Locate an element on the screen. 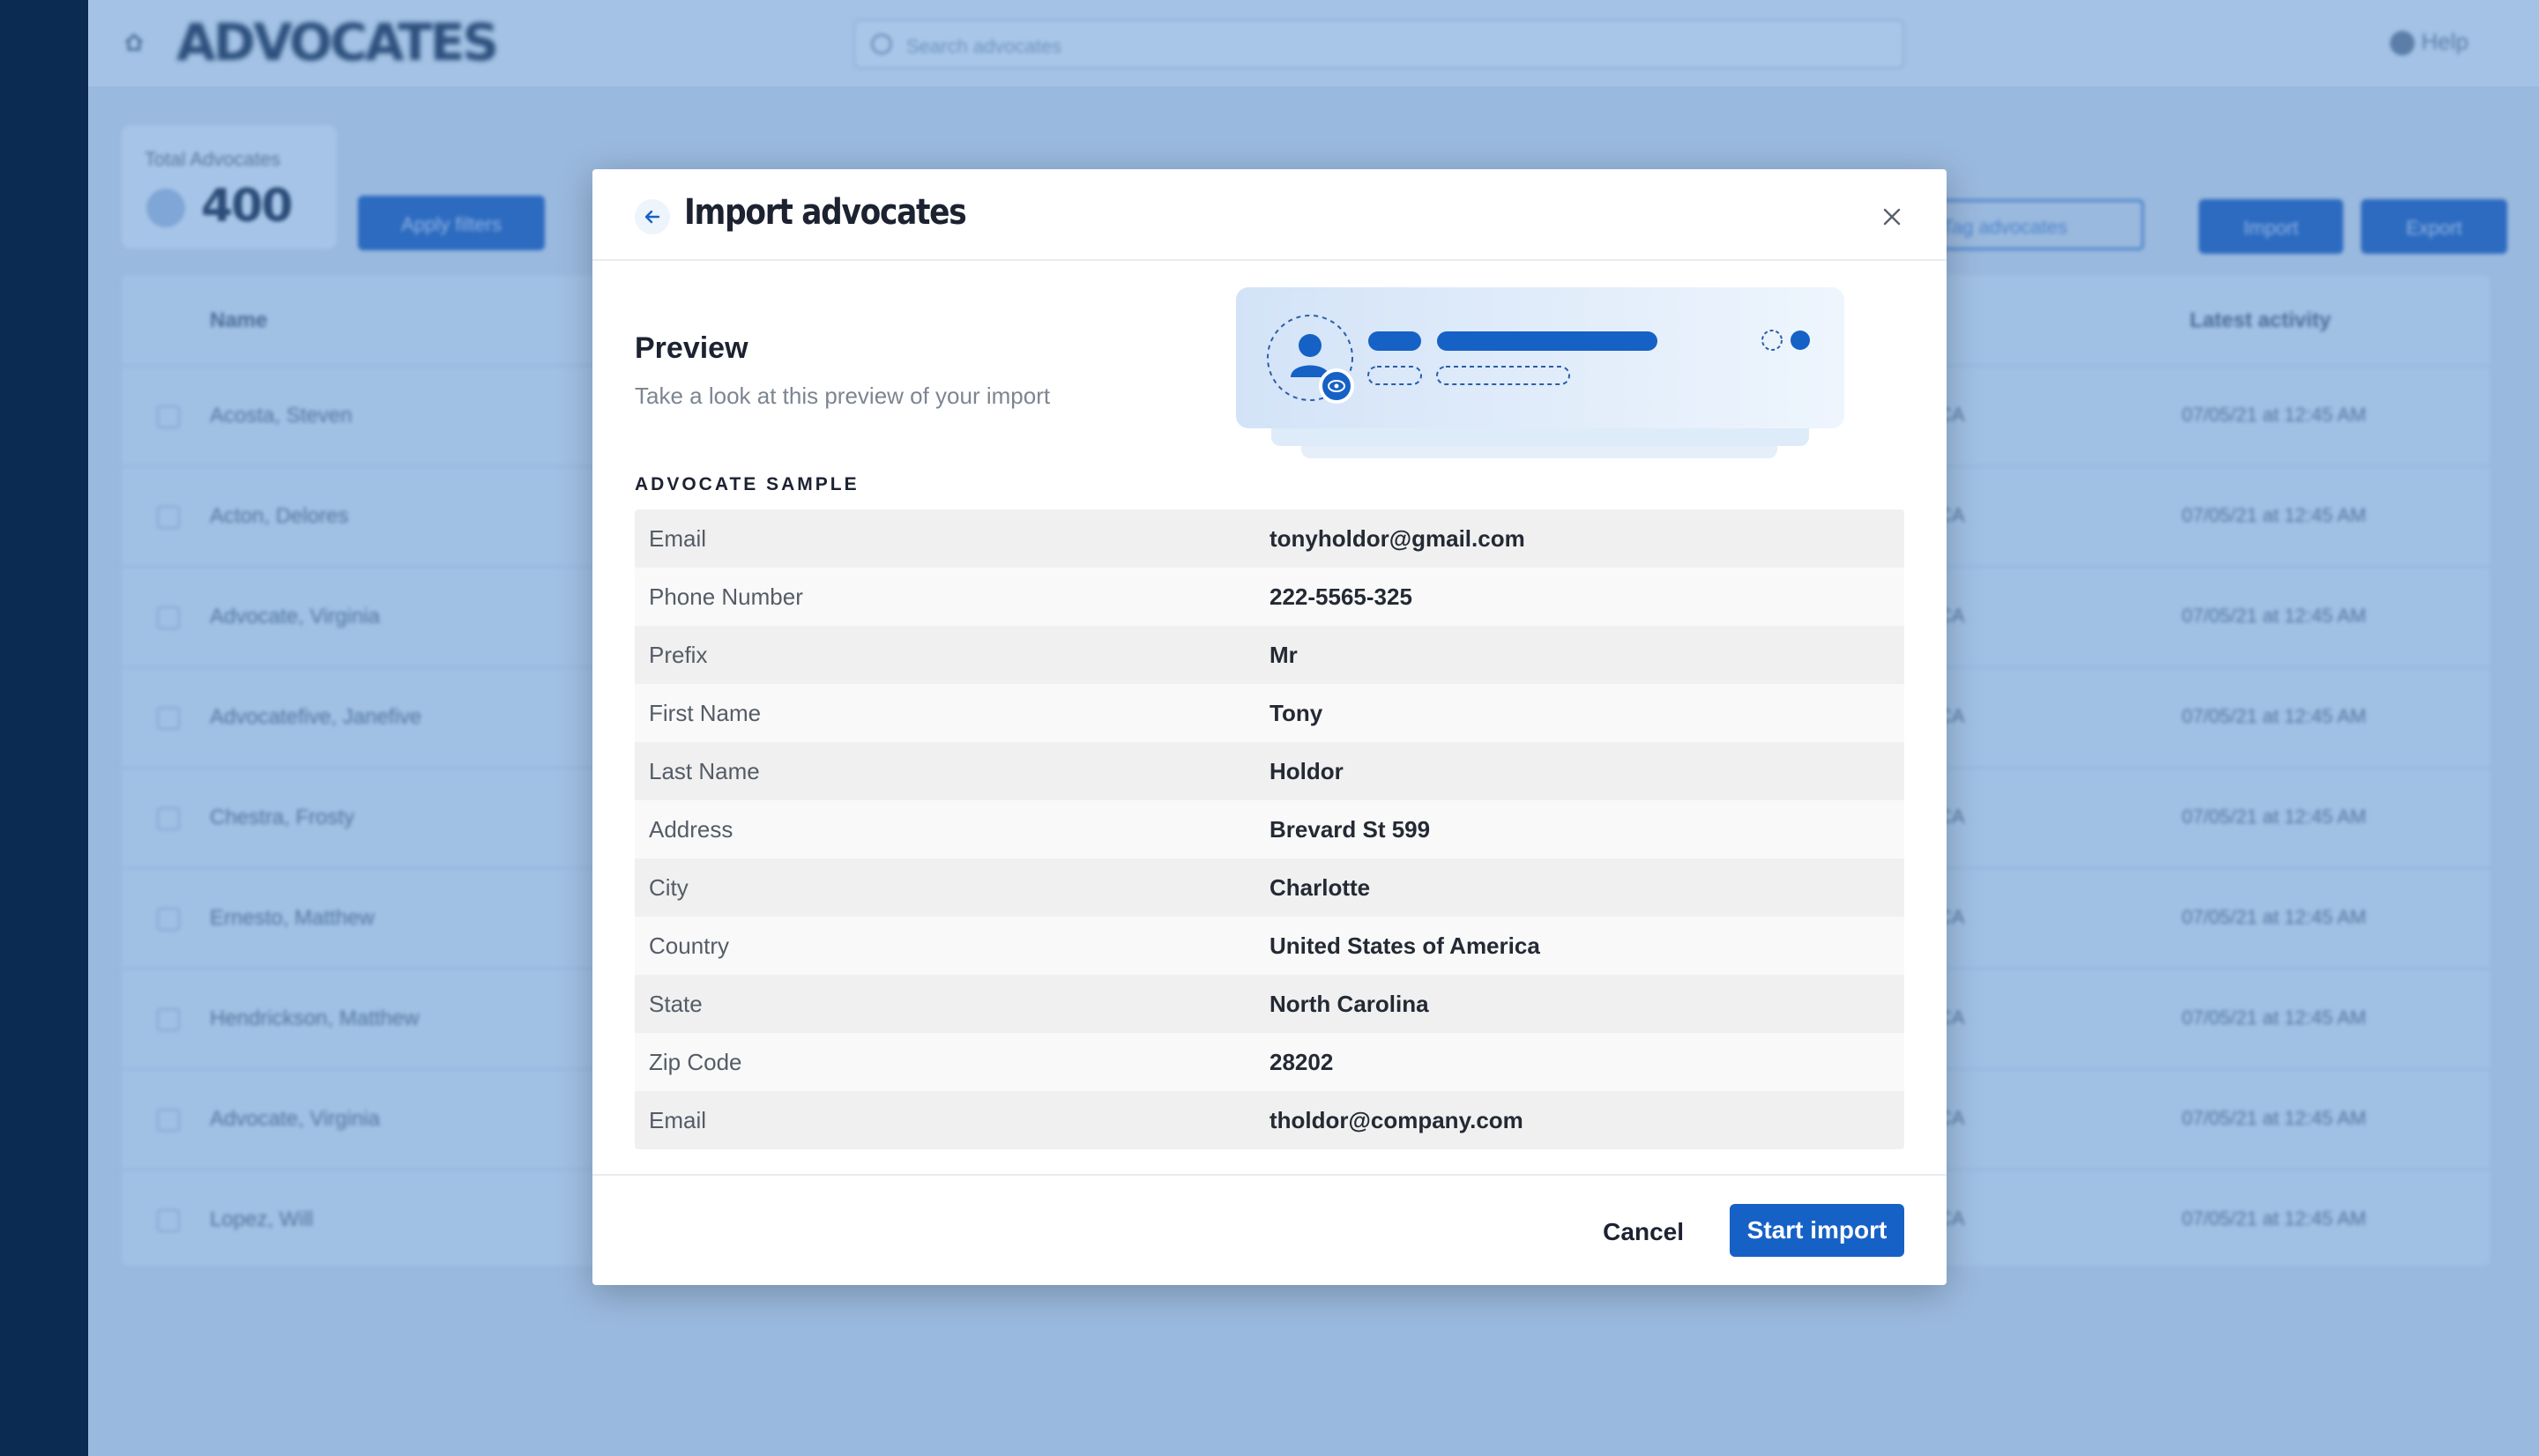 The width and height of the screenshot is (2539, 1456). field-name: Zip Code is located at coordinates (695, 1061).